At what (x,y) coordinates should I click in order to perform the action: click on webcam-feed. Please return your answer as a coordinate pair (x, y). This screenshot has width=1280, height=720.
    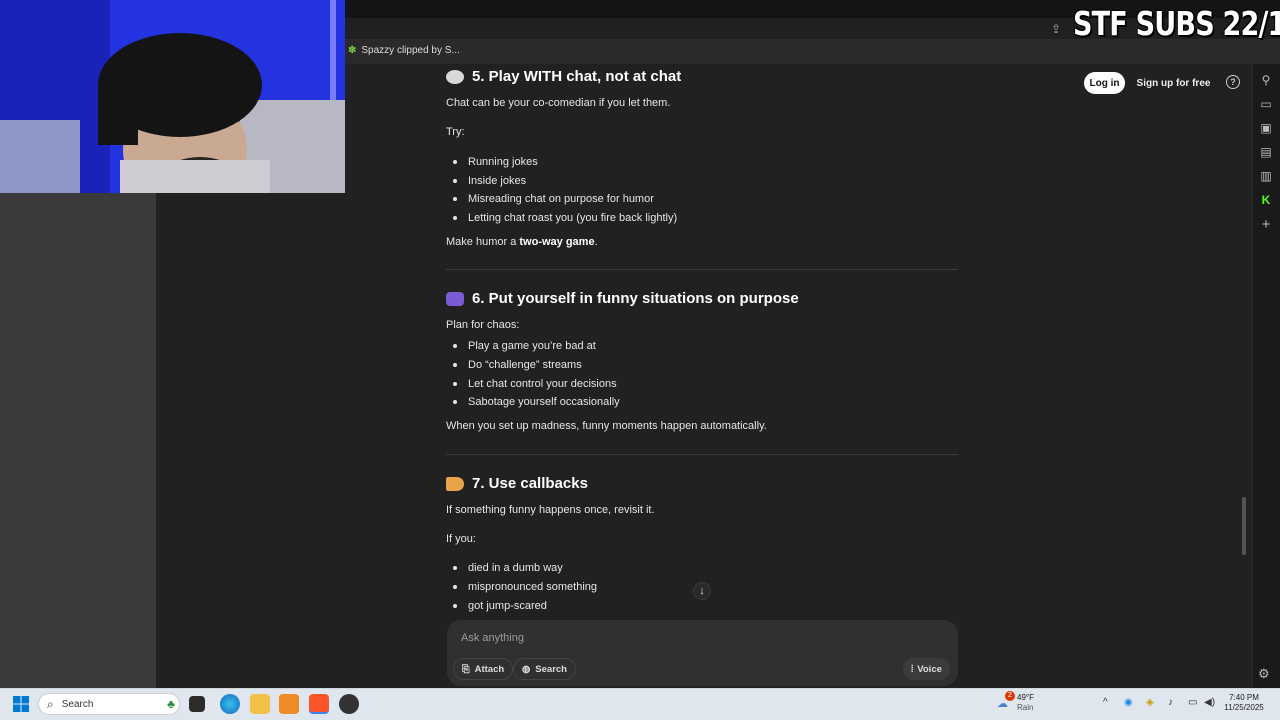
    Looking at the image, I should click on (172, 96).